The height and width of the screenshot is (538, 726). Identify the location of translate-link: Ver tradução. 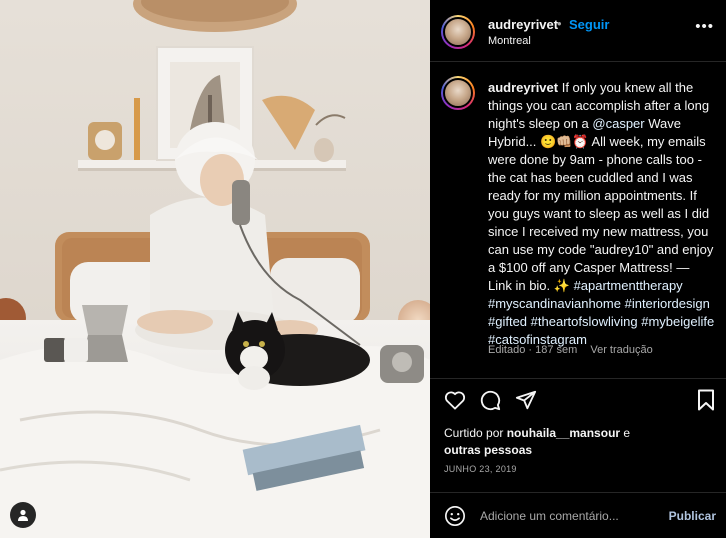
(621, 350).